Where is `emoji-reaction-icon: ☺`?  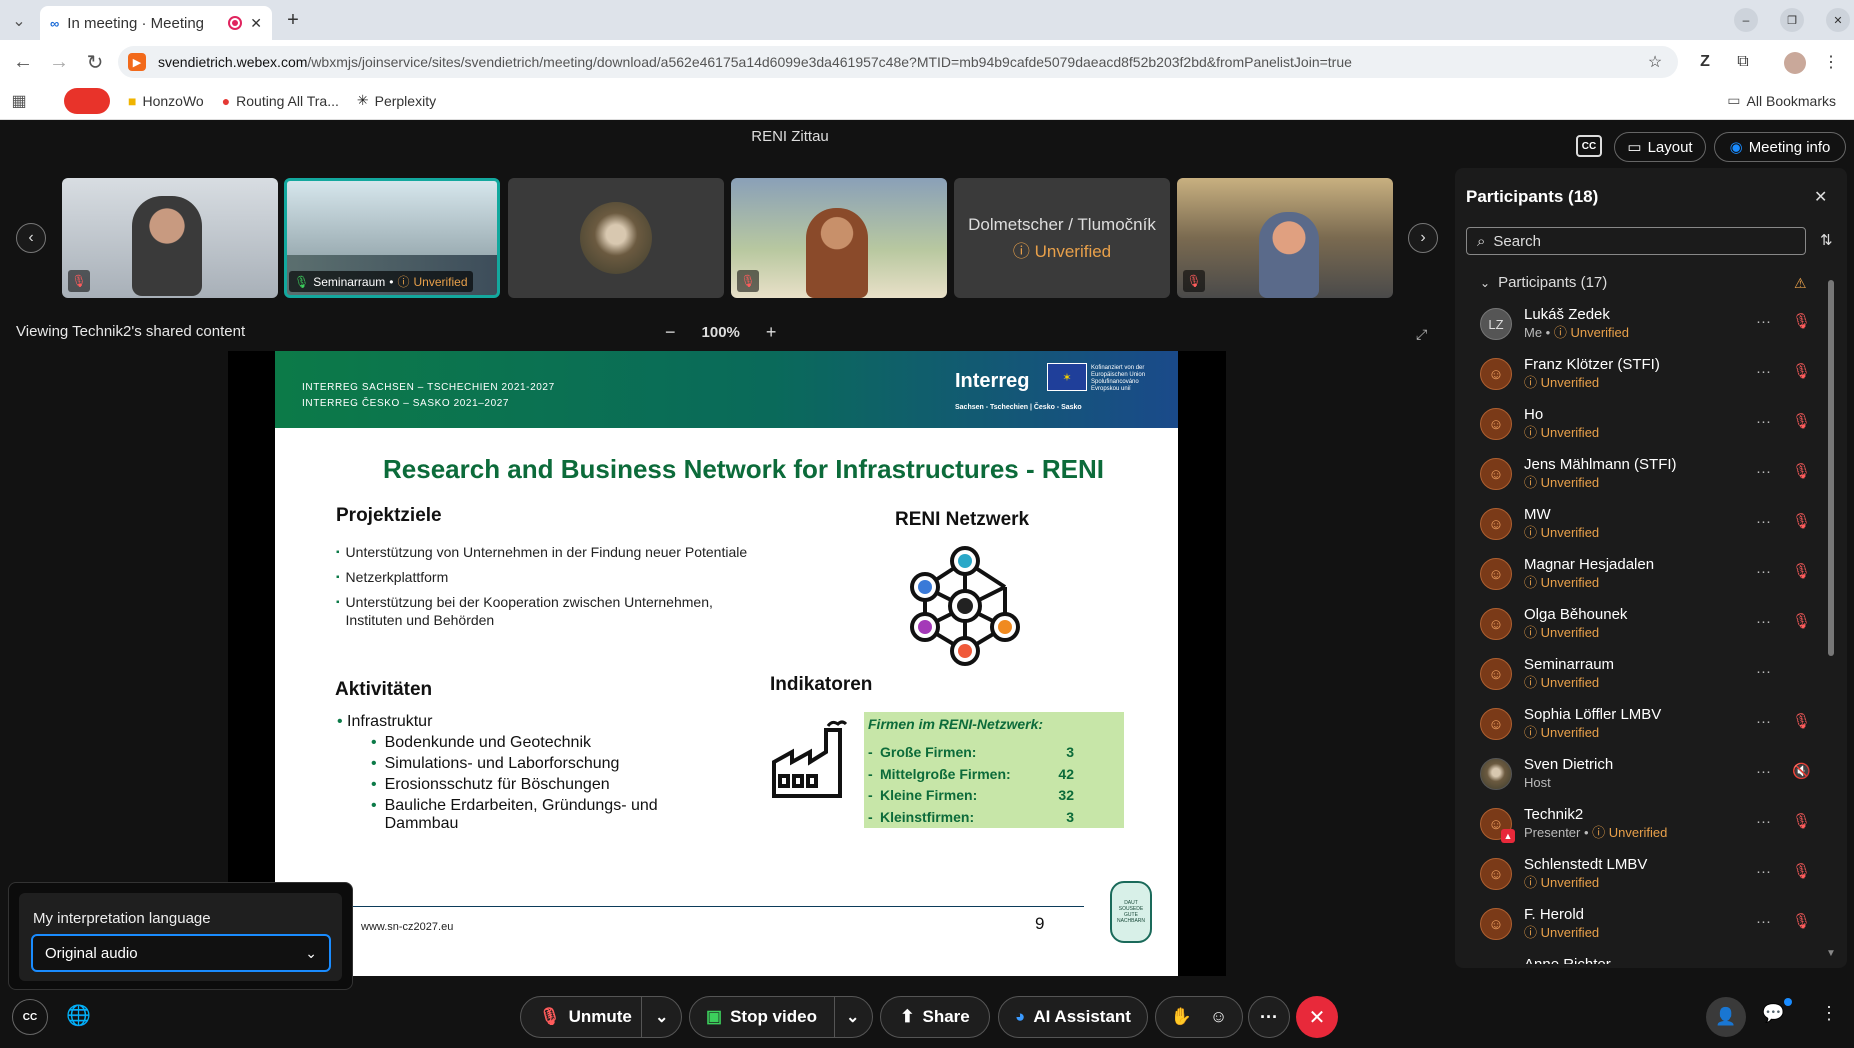 emoji-reaction-icon: ☺ is located at coordinates (1218, 1017).